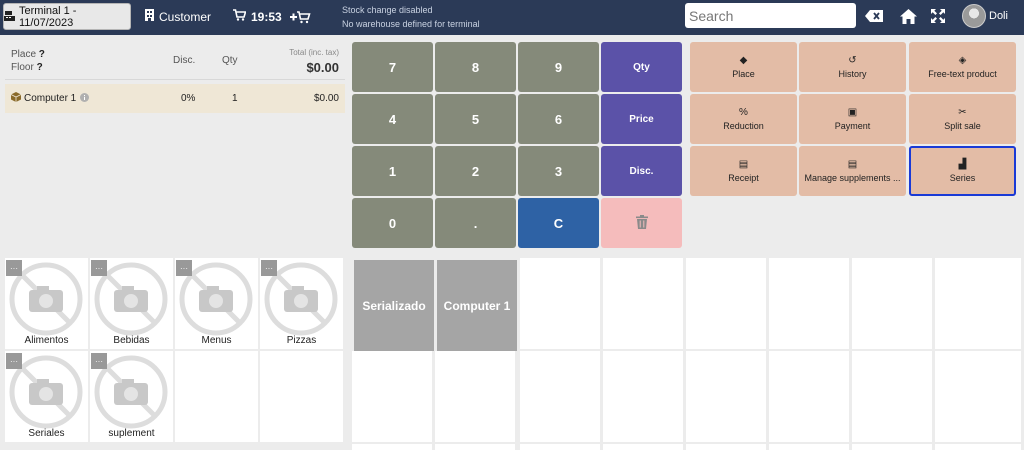  I want to click on payment-button: ▣ Payment, so click(852, 119).